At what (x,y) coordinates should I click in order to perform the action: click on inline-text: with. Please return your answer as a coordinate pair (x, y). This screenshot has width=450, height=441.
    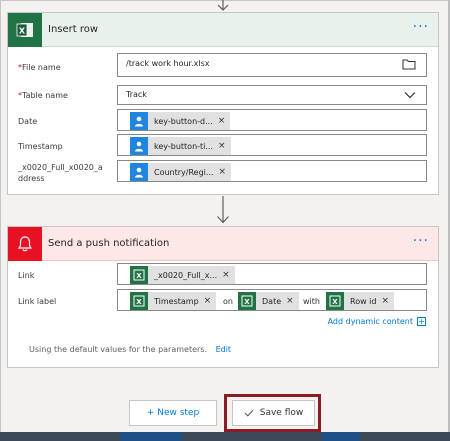
    Looking at the image, I should click on (311, 301).